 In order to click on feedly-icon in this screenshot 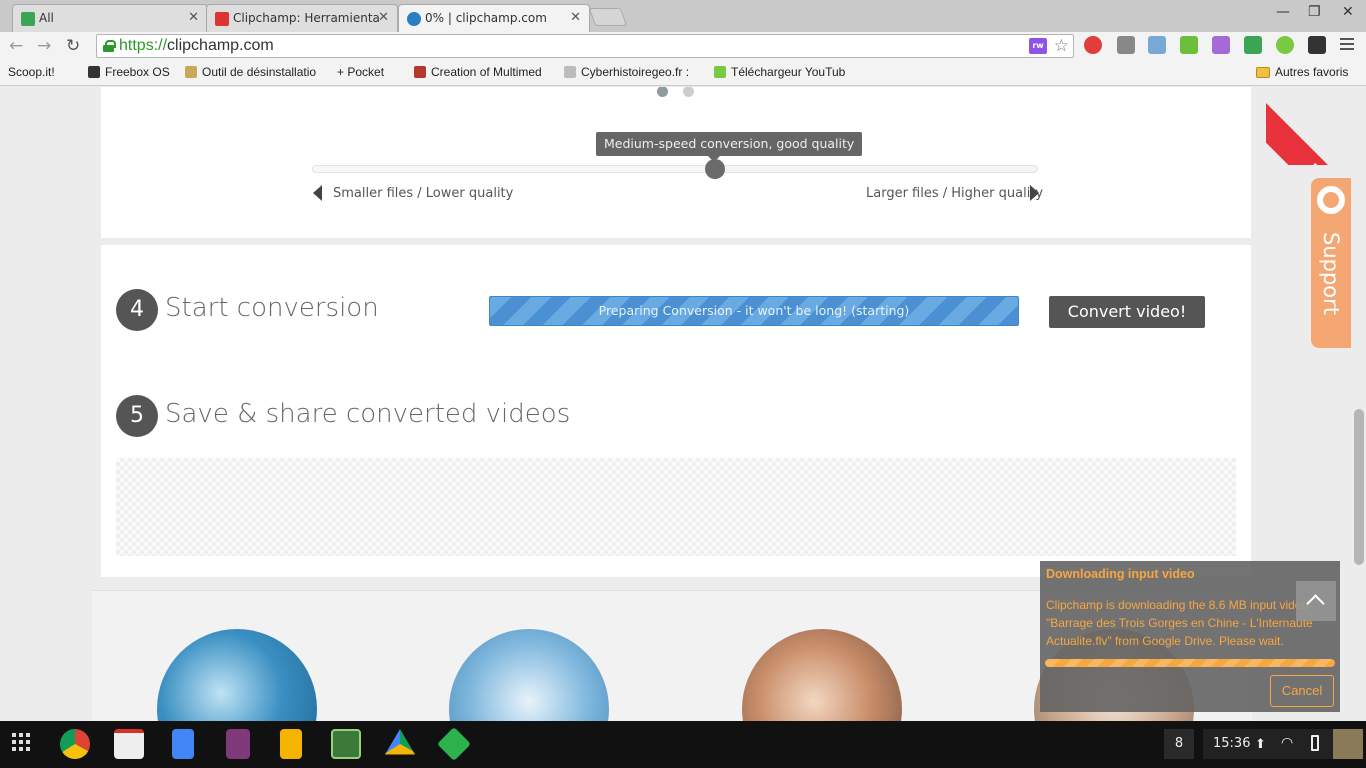, I will do `click(28, 19)`.